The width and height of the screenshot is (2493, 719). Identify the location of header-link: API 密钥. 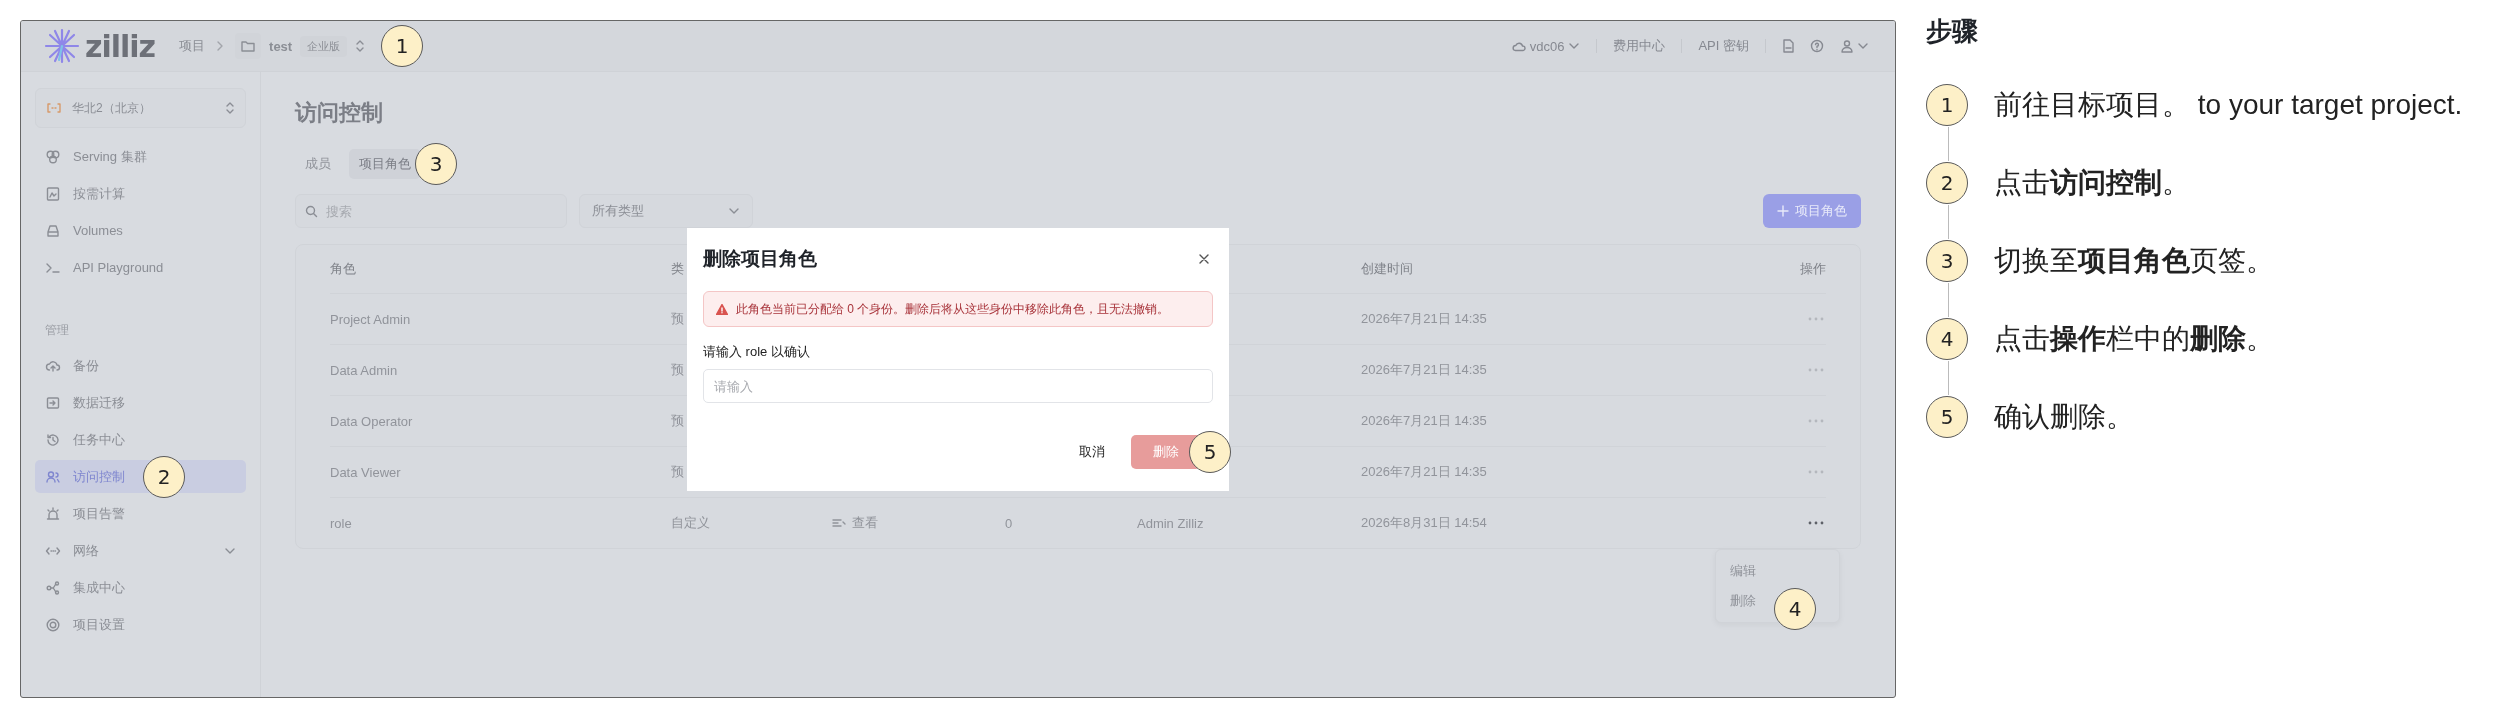
(1723, 46).